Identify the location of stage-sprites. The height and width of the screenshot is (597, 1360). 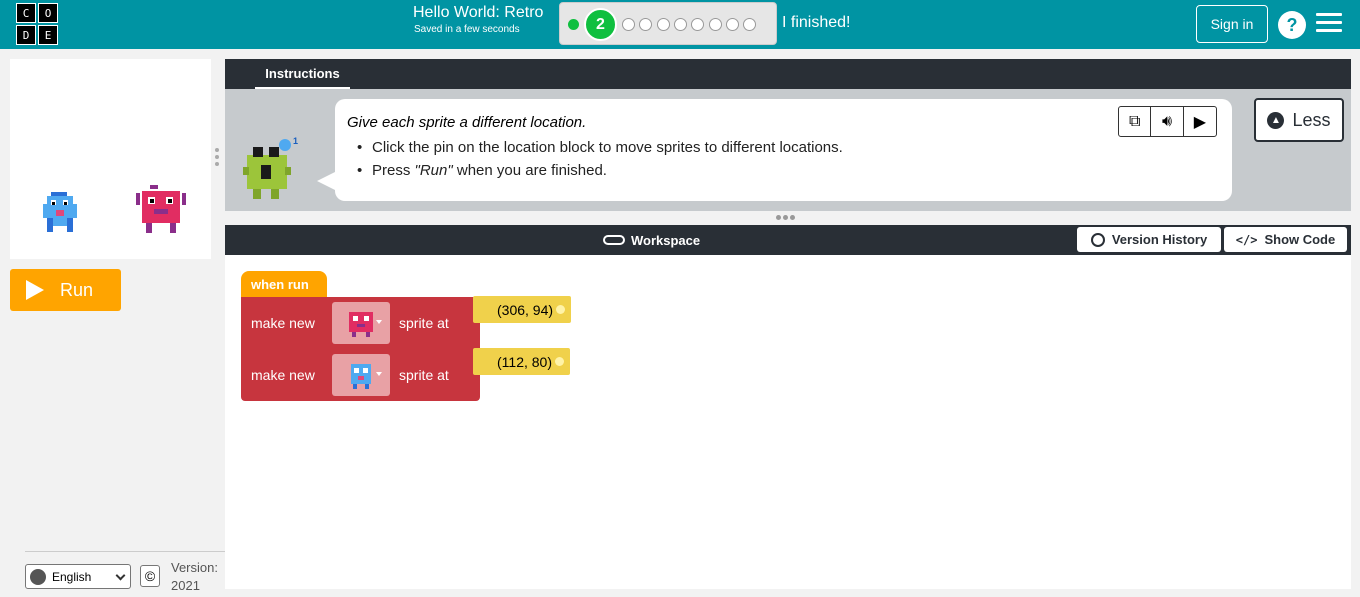
(114, 209).